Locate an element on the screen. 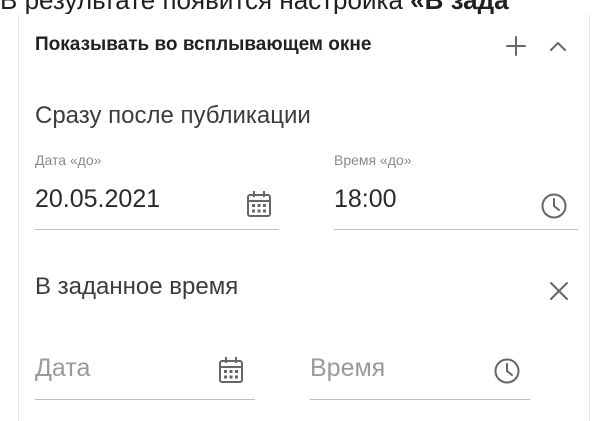 This screenshot has width=601, height=421. plus-icon is located at coordinates (516, 46).